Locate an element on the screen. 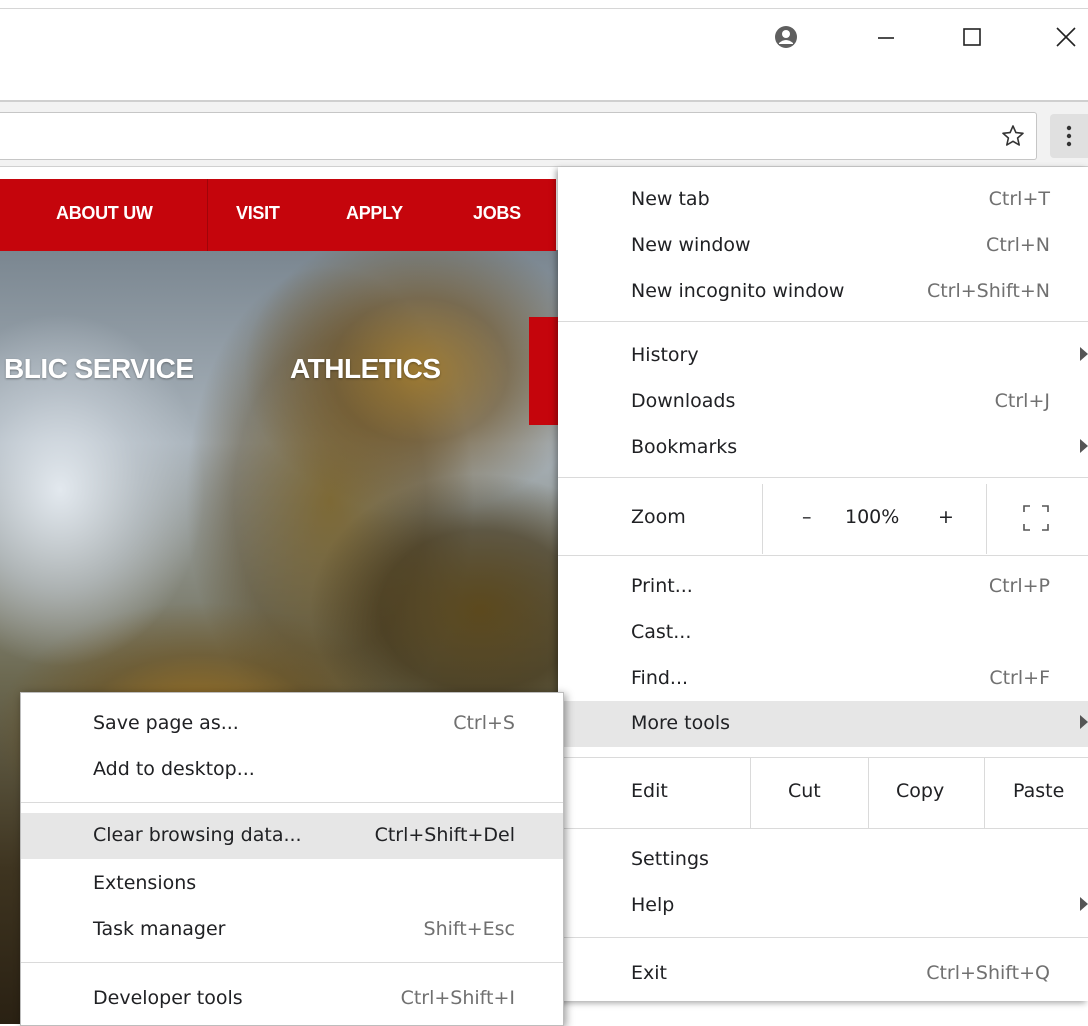  menu-item-label: Downloads is located at coordinates (683, 401).